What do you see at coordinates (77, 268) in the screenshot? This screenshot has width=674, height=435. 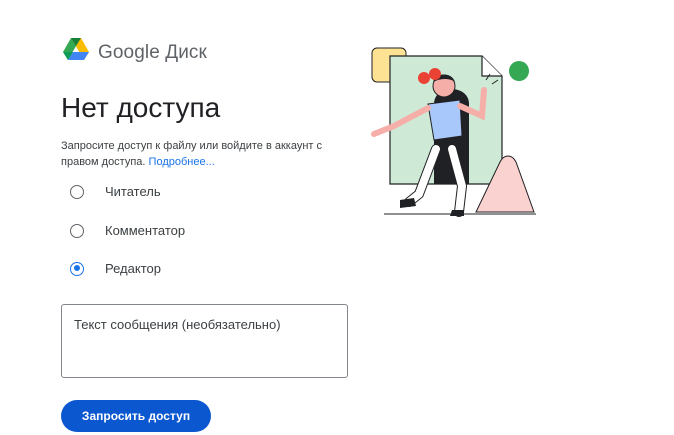 I see `radio-editor` at bounding box center [77, 268].